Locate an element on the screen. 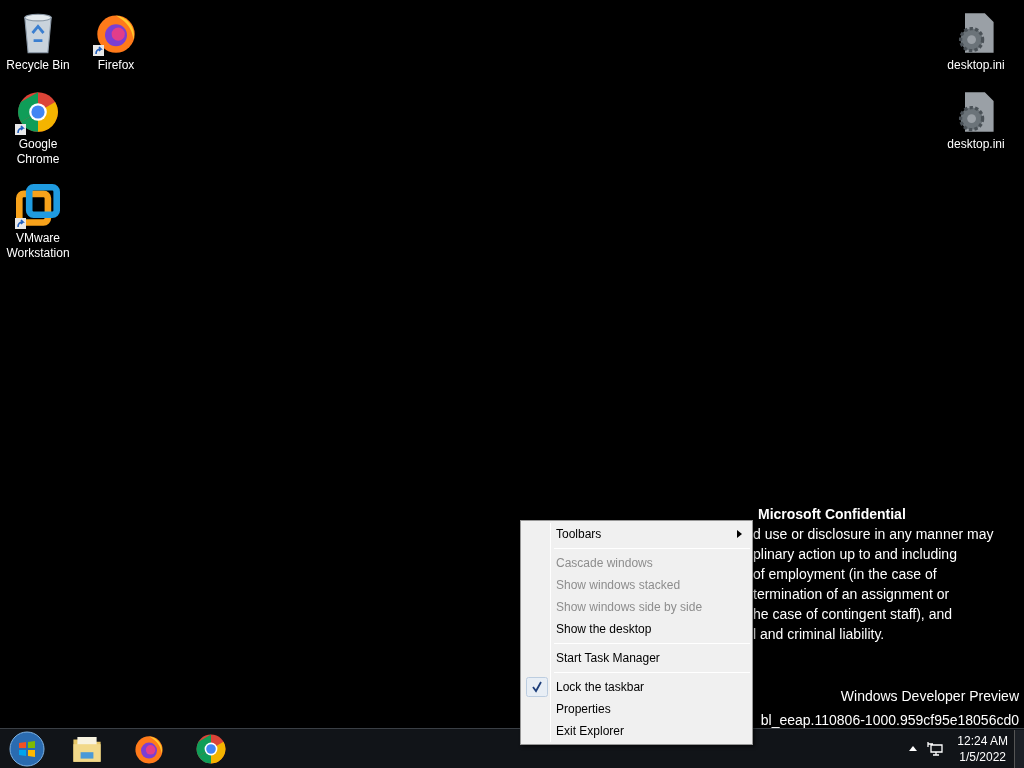  watermark-text: l and criminal liability. is located at coordinates (819, 634).